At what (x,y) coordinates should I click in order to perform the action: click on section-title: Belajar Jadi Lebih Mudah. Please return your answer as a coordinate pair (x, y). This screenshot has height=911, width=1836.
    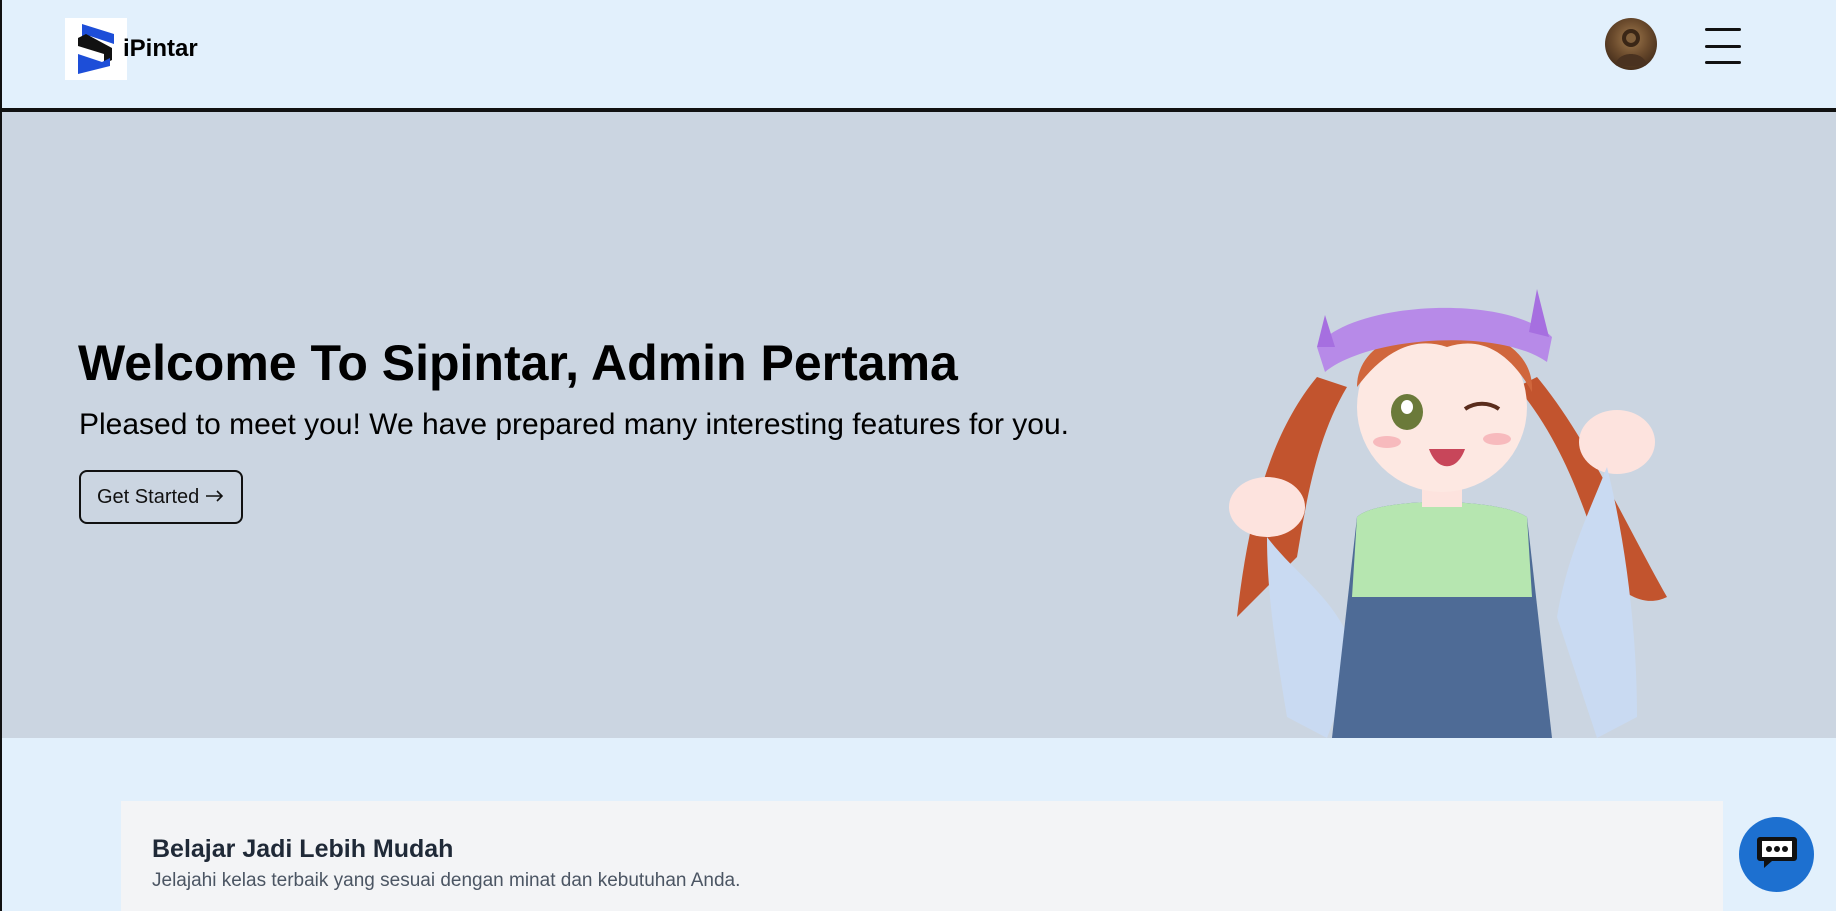
    Looking at the image, I should click on (303, 849).